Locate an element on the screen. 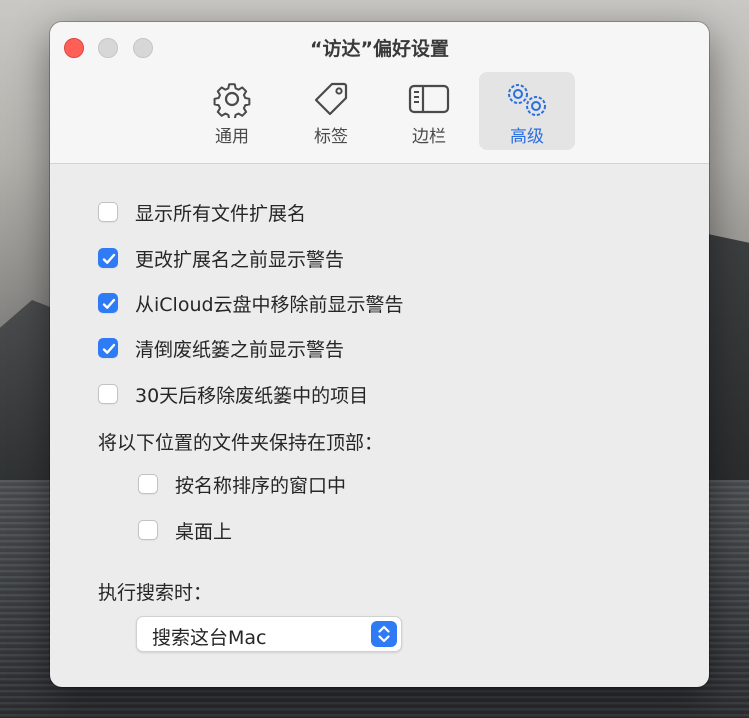 Image resolution: width=749 pixels, height=718 pixels. tab-sidebar-label: 边栏 is located at coordinates (429, 137).